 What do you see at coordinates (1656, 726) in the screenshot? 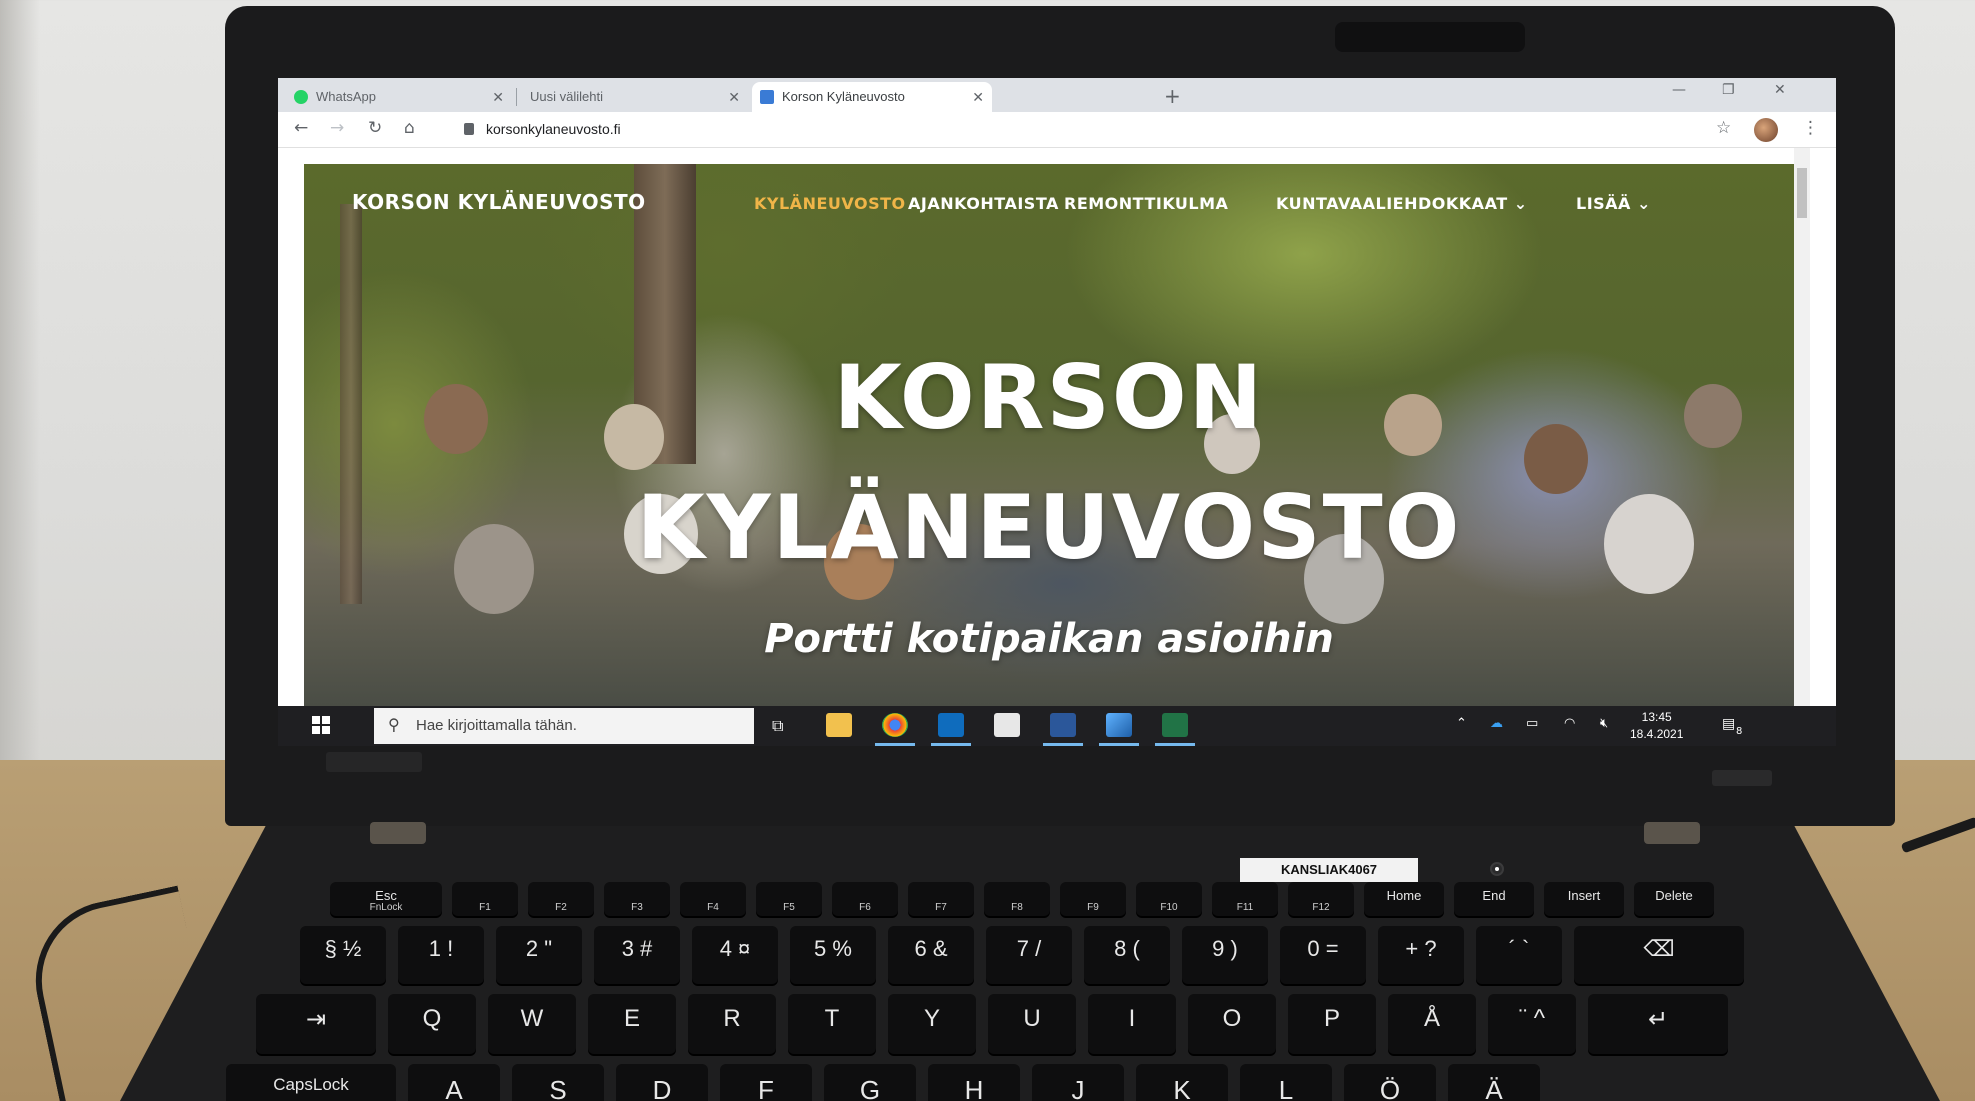
I see `taskbar-clock: 13:45 18.4.2021` at bounding box center [1656, 726].